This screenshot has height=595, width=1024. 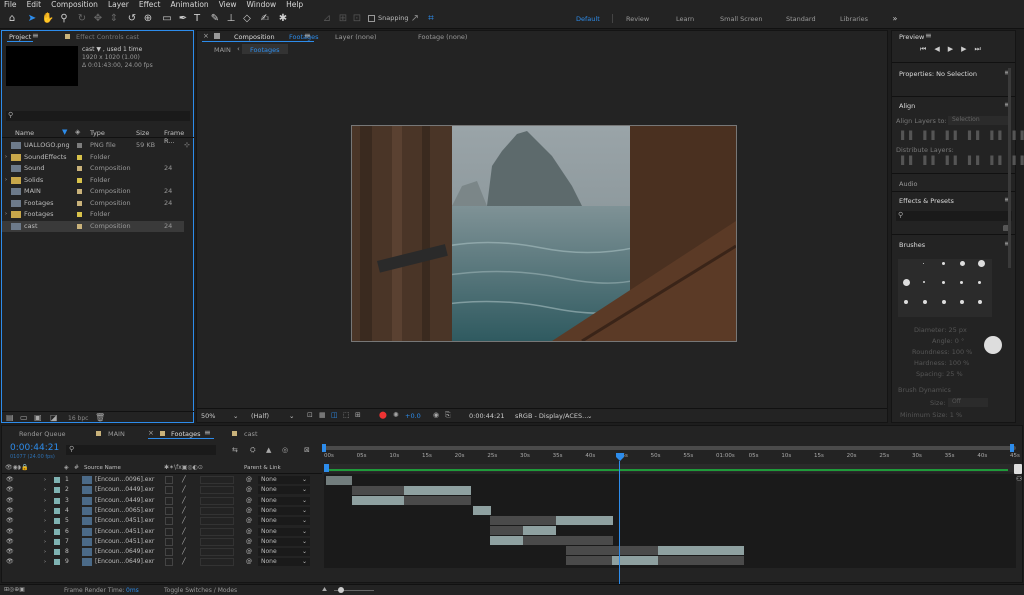 What do you see at coordinates (20, 37) in the screenshot?
I see `project-tab: Project` at bounding box center [20, 37].